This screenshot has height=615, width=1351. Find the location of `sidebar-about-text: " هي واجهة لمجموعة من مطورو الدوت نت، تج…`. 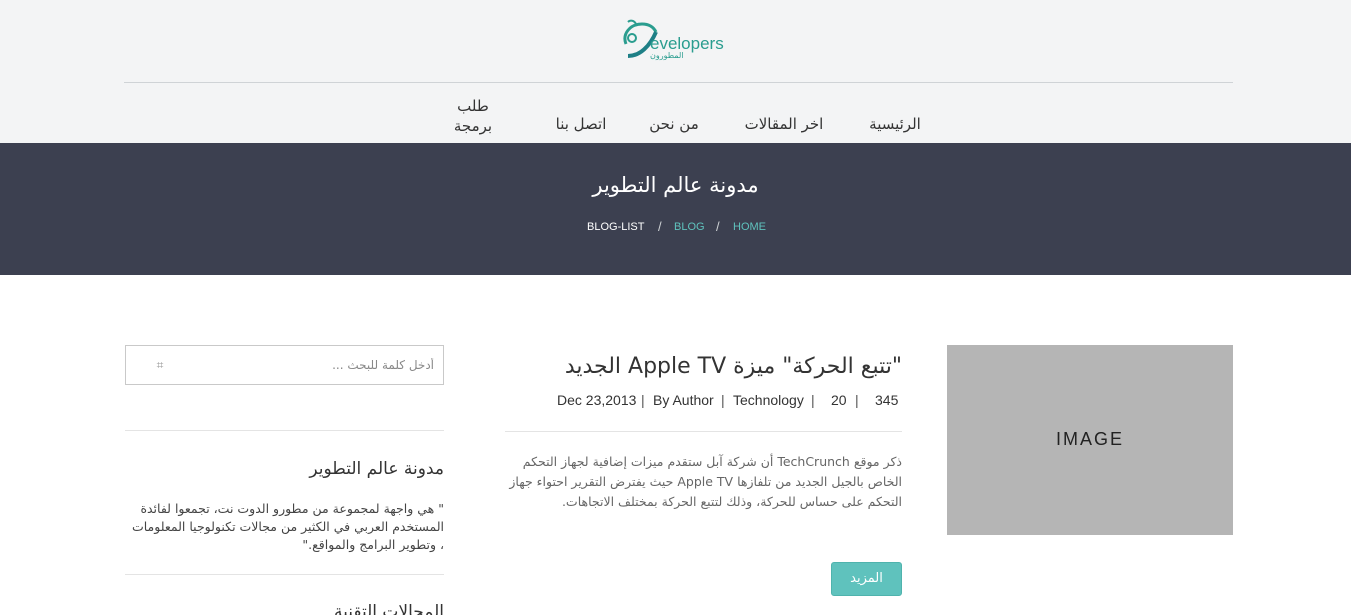

sidebar-about-text: " هي واجهة لمجموعة من مطورو الدوت نت، تج… is located at coordinates (287, 526).